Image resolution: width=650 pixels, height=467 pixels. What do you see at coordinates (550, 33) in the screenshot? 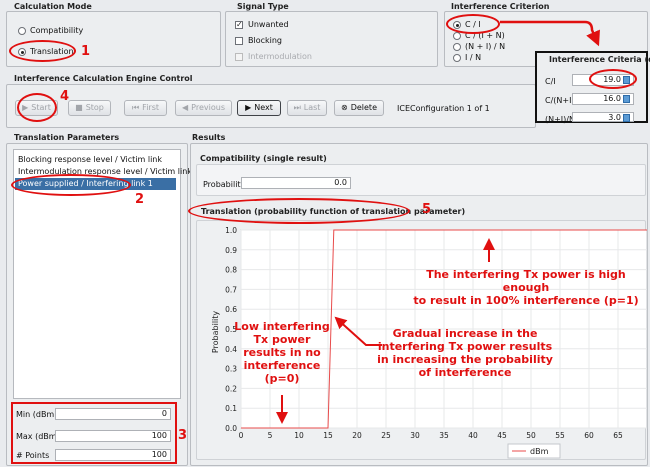
I see `arrow-to-popup` at bounding box center [550, 33].